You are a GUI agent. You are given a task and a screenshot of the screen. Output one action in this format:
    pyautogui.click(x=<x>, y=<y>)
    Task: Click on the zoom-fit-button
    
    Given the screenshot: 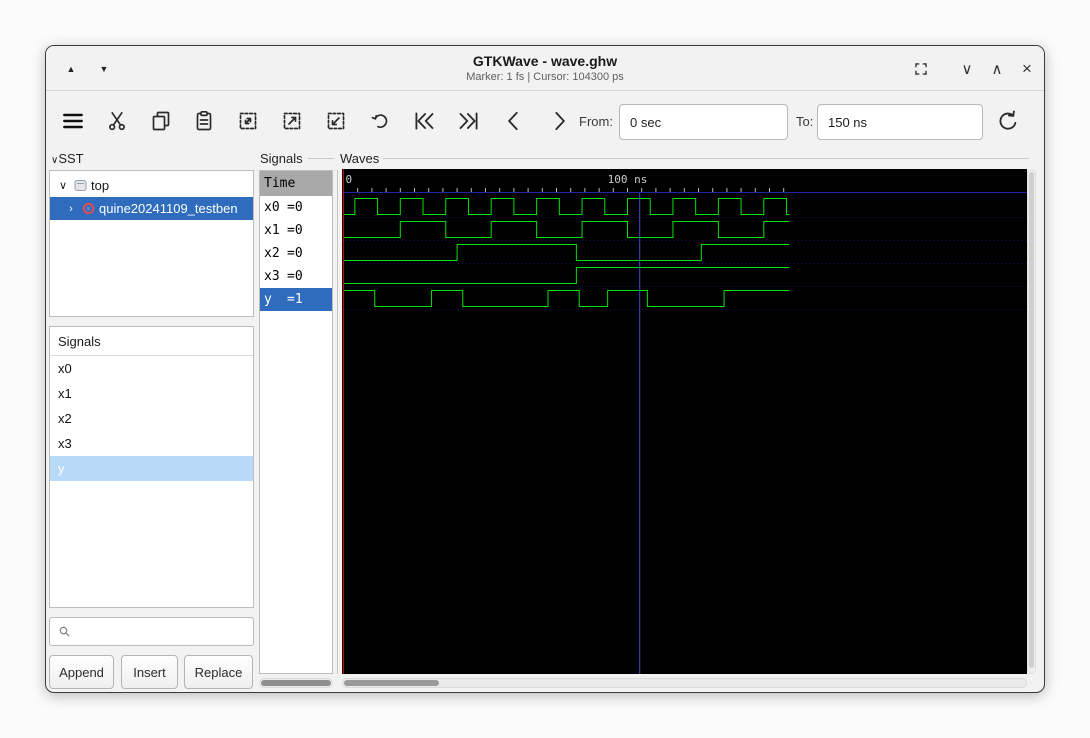 What is the action you would take?
    pyautogui.click(x=248, y=121)
    